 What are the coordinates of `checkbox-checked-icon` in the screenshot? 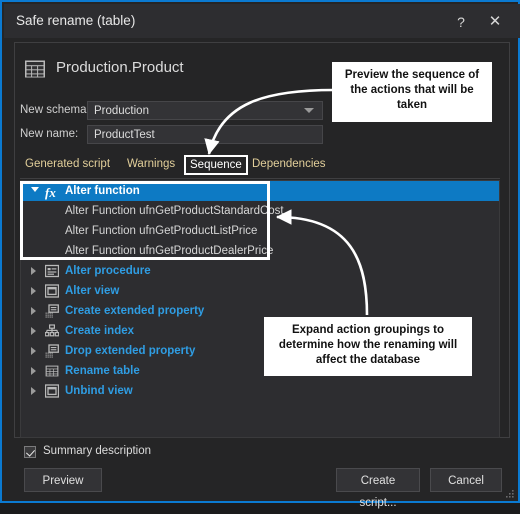 It's located at (30, 452).